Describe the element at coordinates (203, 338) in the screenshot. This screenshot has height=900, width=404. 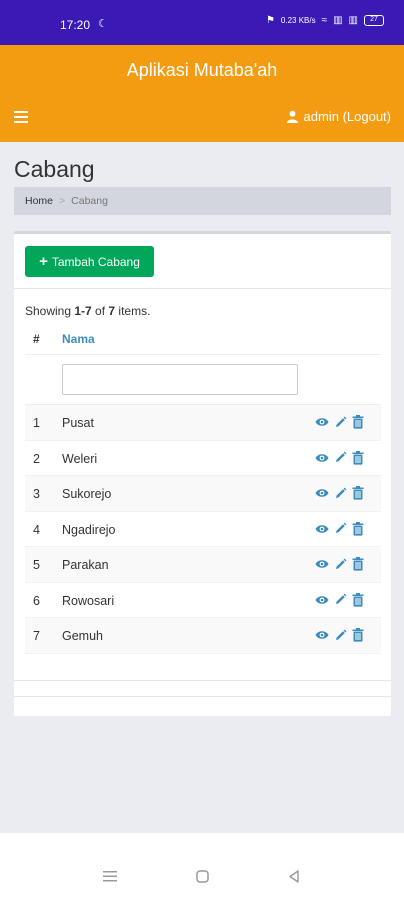
I see `table-header: # Nama` at that location.